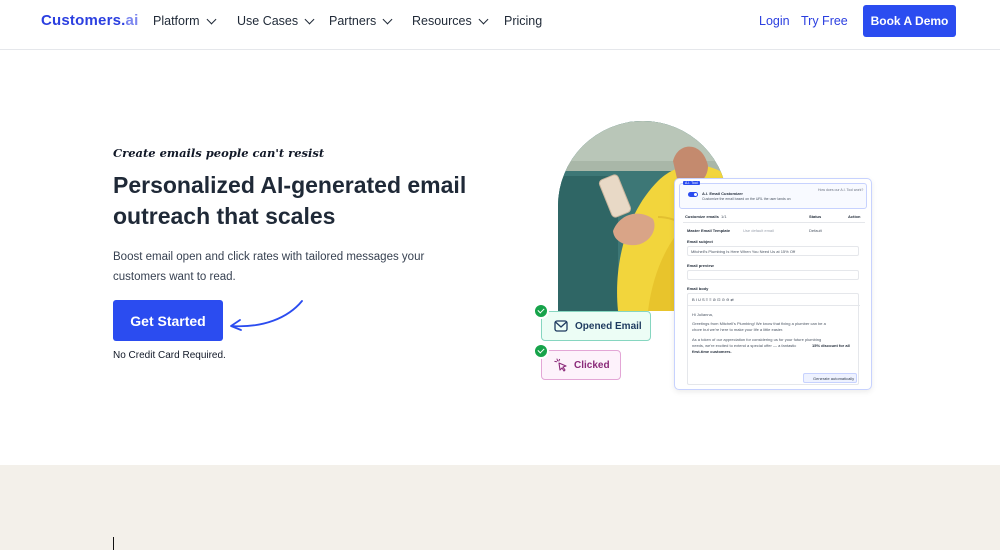 The height and width of the screenshot is (550, 1000). Describe the element at coordinates (693, 194) in the screenshot. I see `ai-customizer-toggle` at that location.